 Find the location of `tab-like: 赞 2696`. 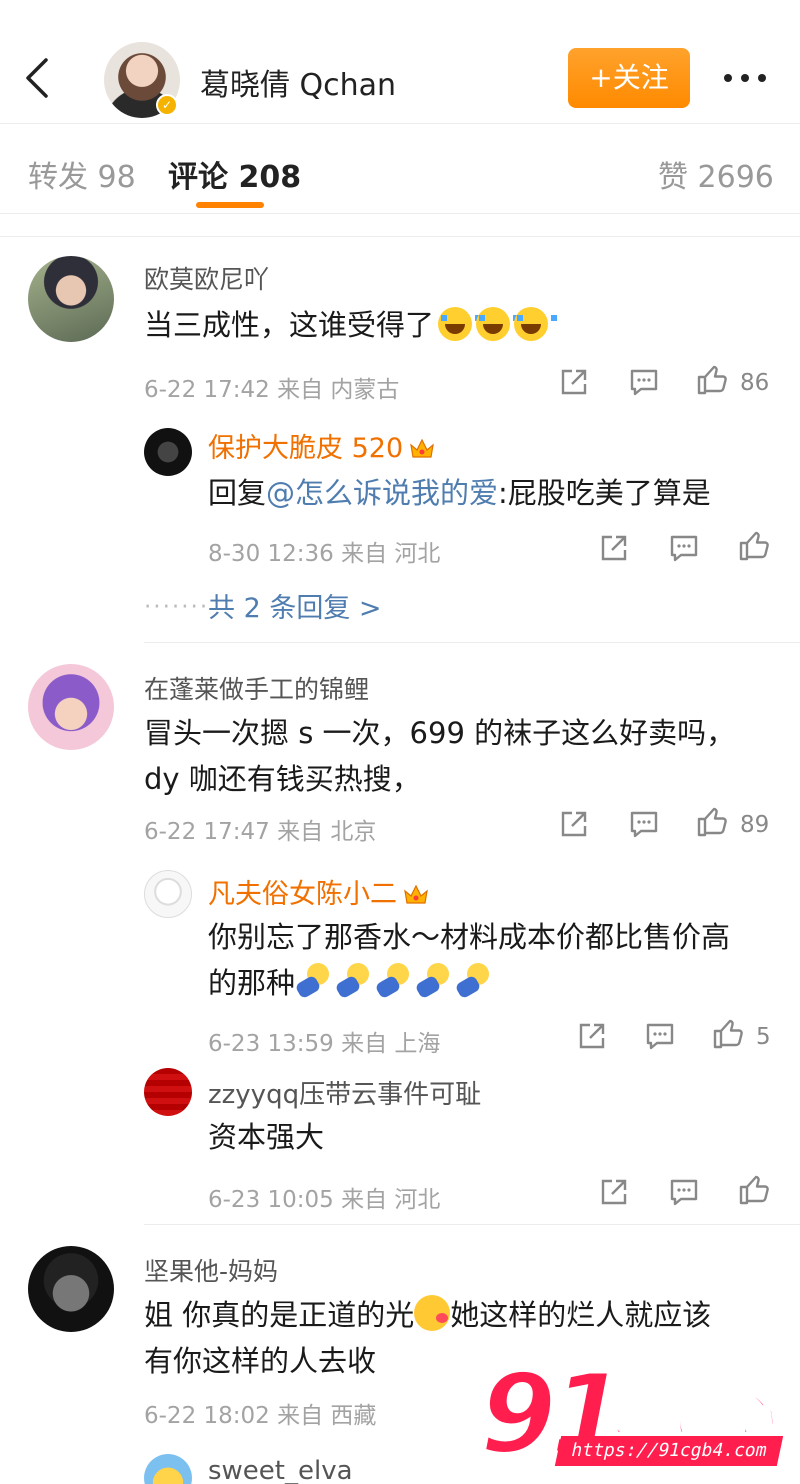

tab-like: 赞 2696 is located at coordinates (716, 174).